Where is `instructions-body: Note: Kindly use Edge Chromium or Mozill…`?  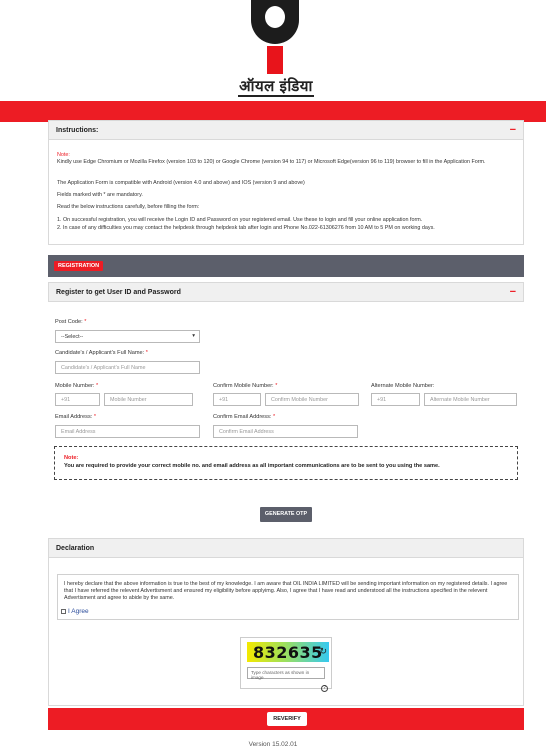 instructions-body: Note: Kindly use Edge Chromium or Mozill… is located at coordinates (286, 192).